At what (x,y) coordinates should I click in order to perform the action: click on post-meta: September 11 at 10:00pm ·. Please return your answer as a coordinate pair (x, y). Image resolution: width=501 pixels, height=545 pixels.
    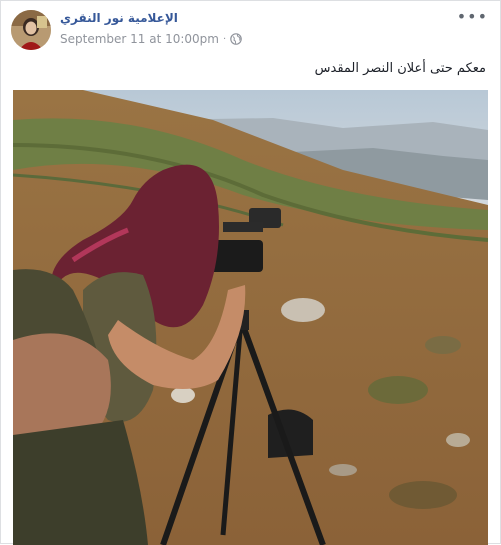
    Looking at the image, I should click on (151, 39).